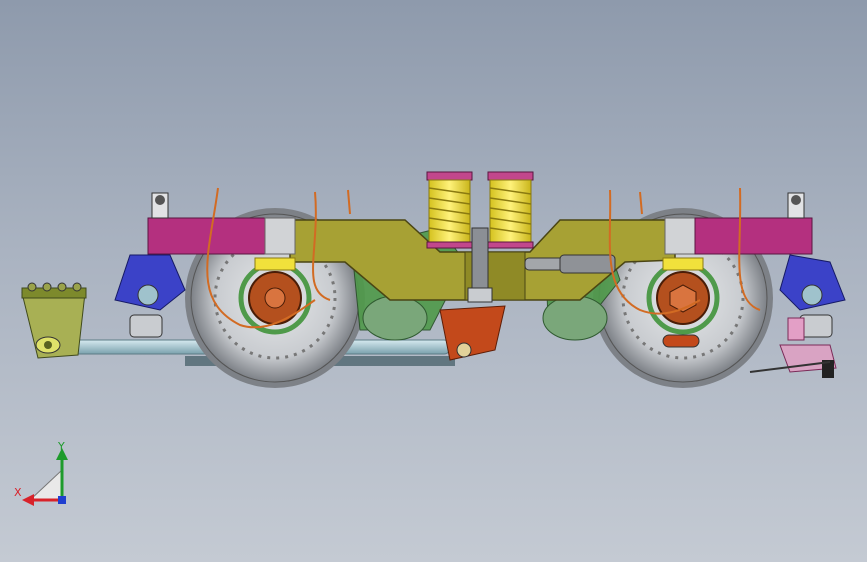 Image resolution: width=867 pixels, height=562 pixels. What do you see at coordinates (570, 264) in the screenshot?
I see `lateral-damper` at bounding box center [570, 264].